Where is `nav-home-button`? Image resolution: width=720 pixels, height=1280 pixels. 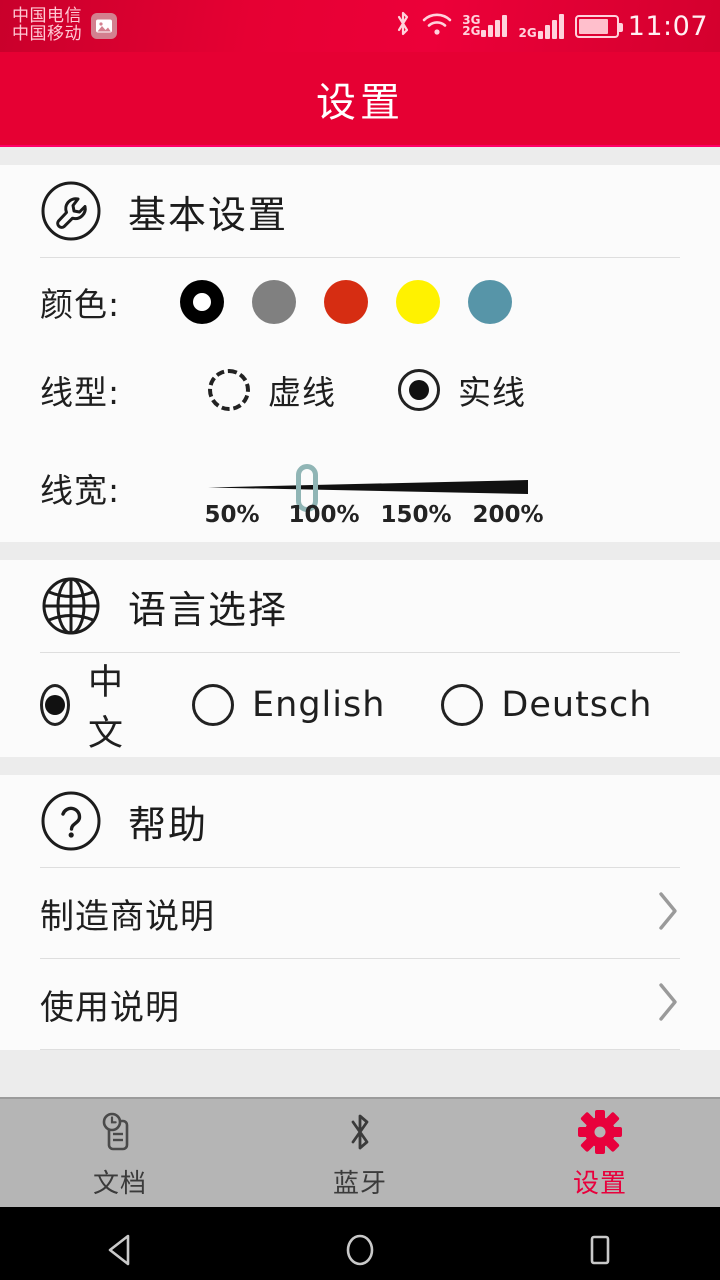 nav-home-button is located at coordinates (360, 1250).